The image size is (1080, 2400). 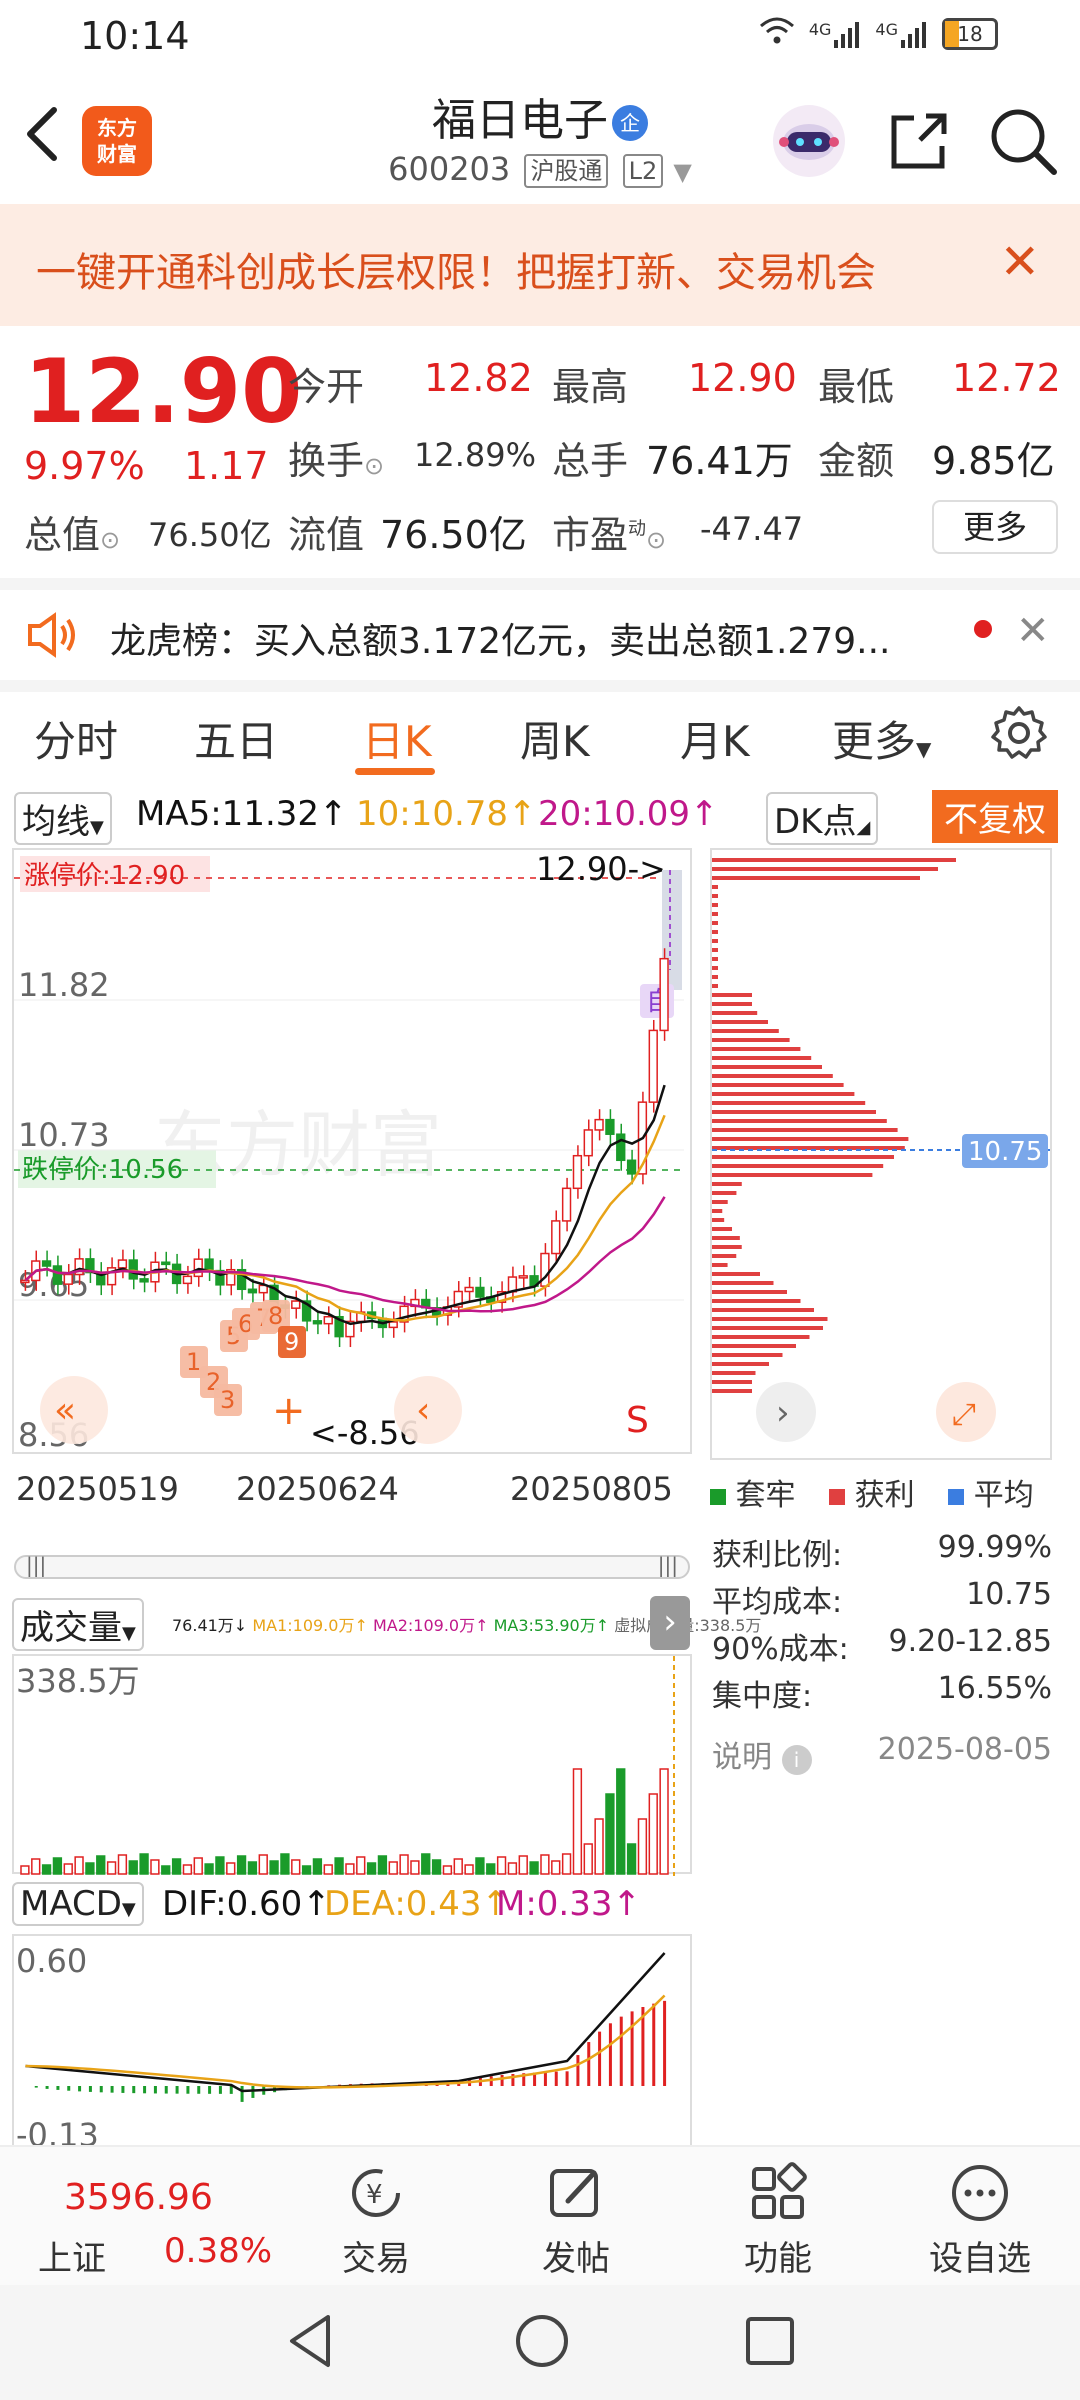 What do you see at coordinates (395, 771) in the screenshot?
I see `active-tab-indicator` at bounding box center [395, 771].